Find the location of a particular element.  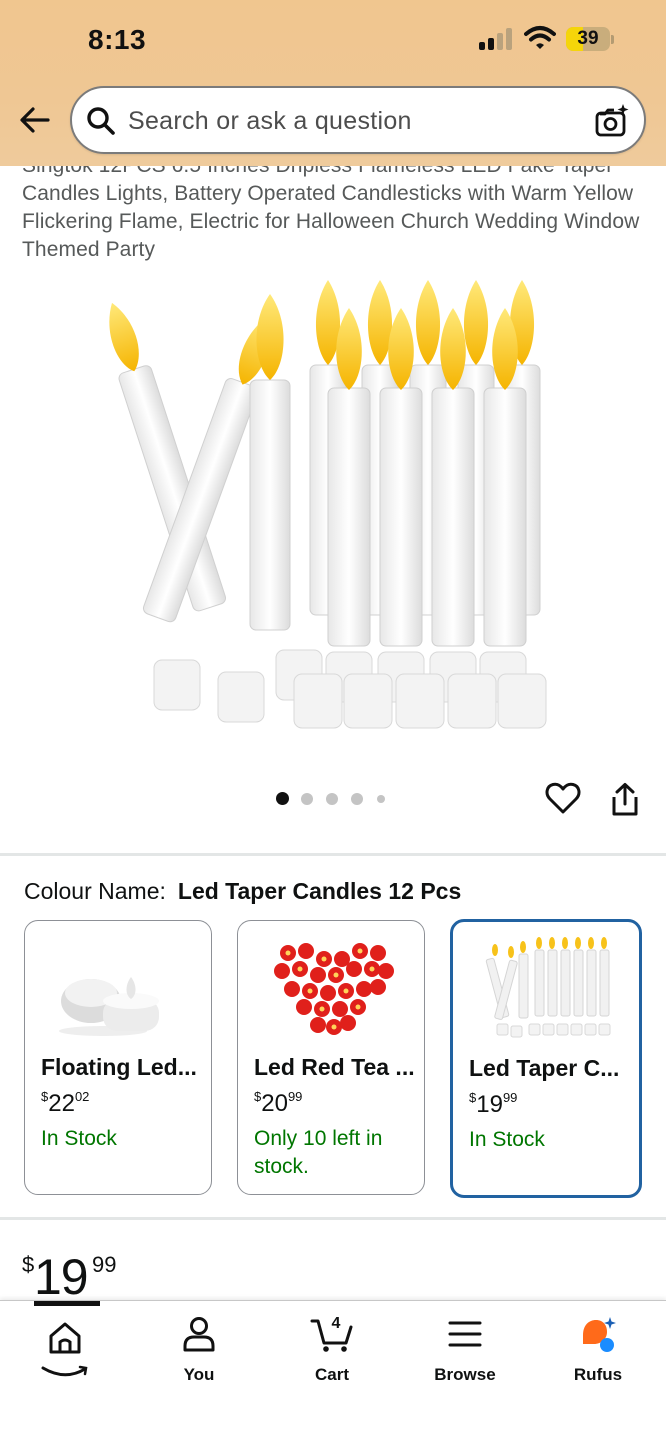

variant-price: $1999 is located at coordinates (493, 1104).